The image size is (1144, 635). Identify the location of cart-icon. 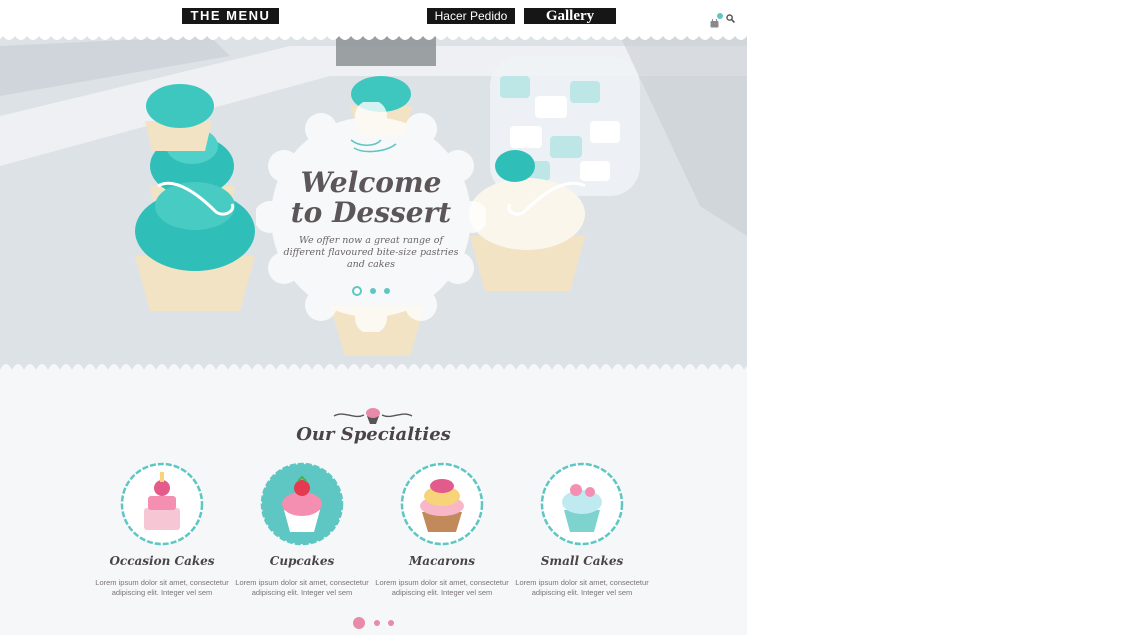
(716, 19).